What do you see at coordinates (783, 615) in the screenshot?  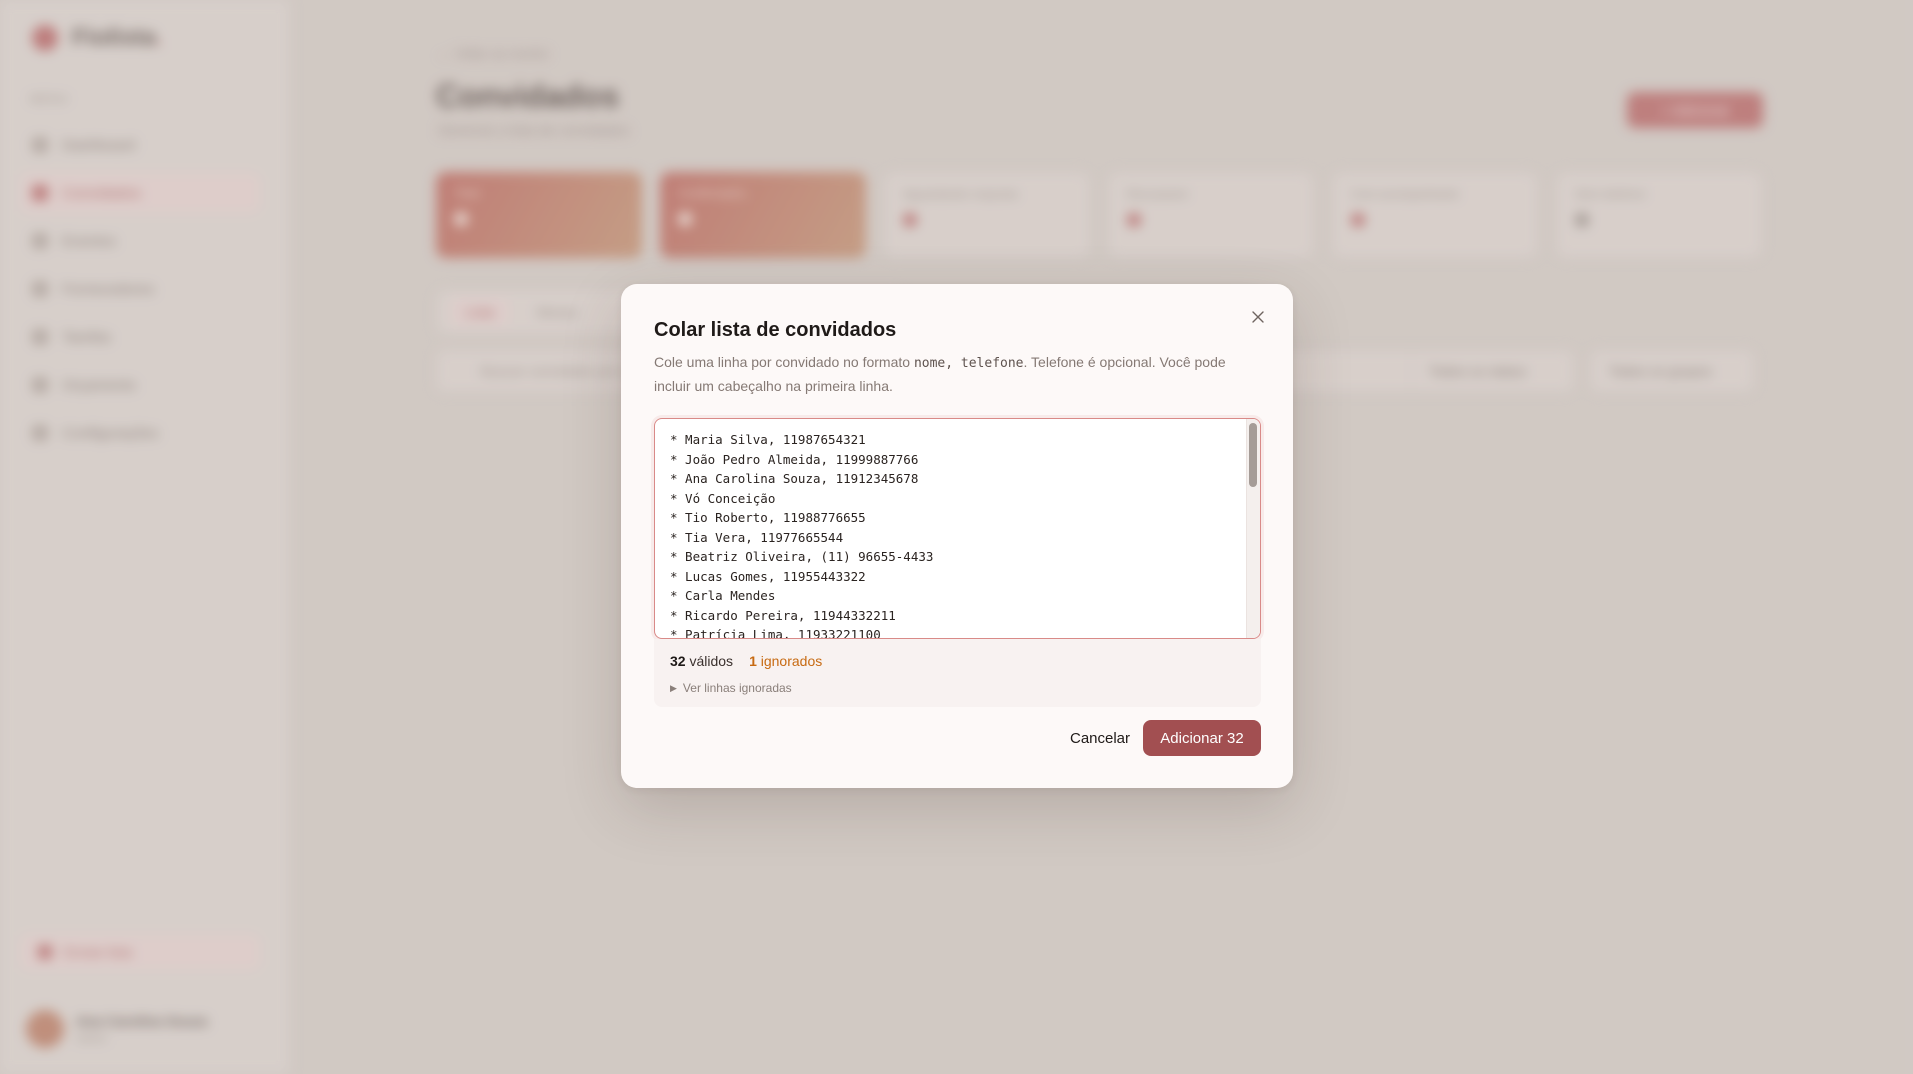 I see `textarea-line: * Ricardo Pereira, 11944332211` at bounding box center [783, 615].